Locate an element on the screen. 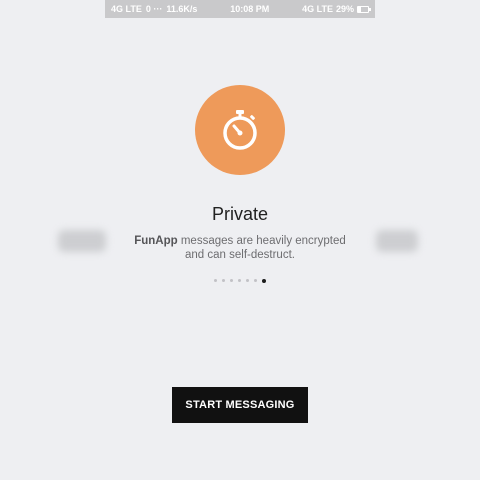  battery-fill is located at coordinates (359, 9).